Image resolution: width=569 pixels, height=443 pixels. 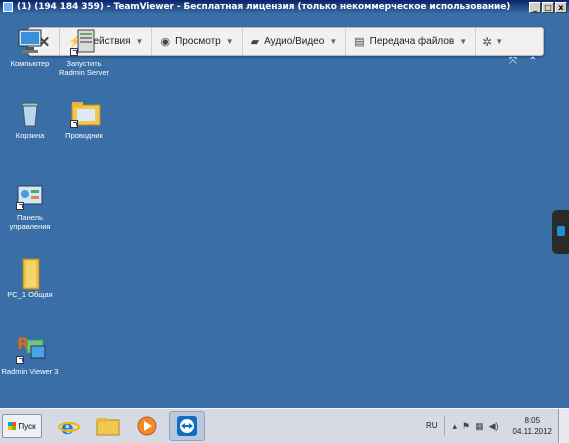 I want to click on settings-menu: ✲ ▼, so click(x=492, y=42).